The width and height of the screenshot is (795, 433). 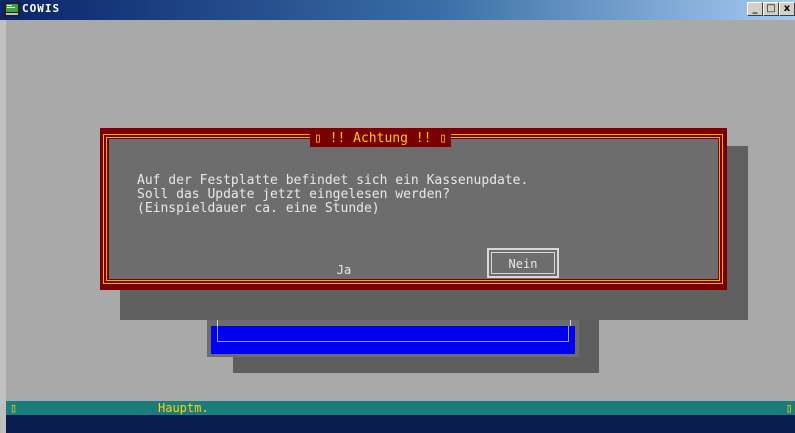 I want to click on no-button: Nein, so click(x=523, y=263).